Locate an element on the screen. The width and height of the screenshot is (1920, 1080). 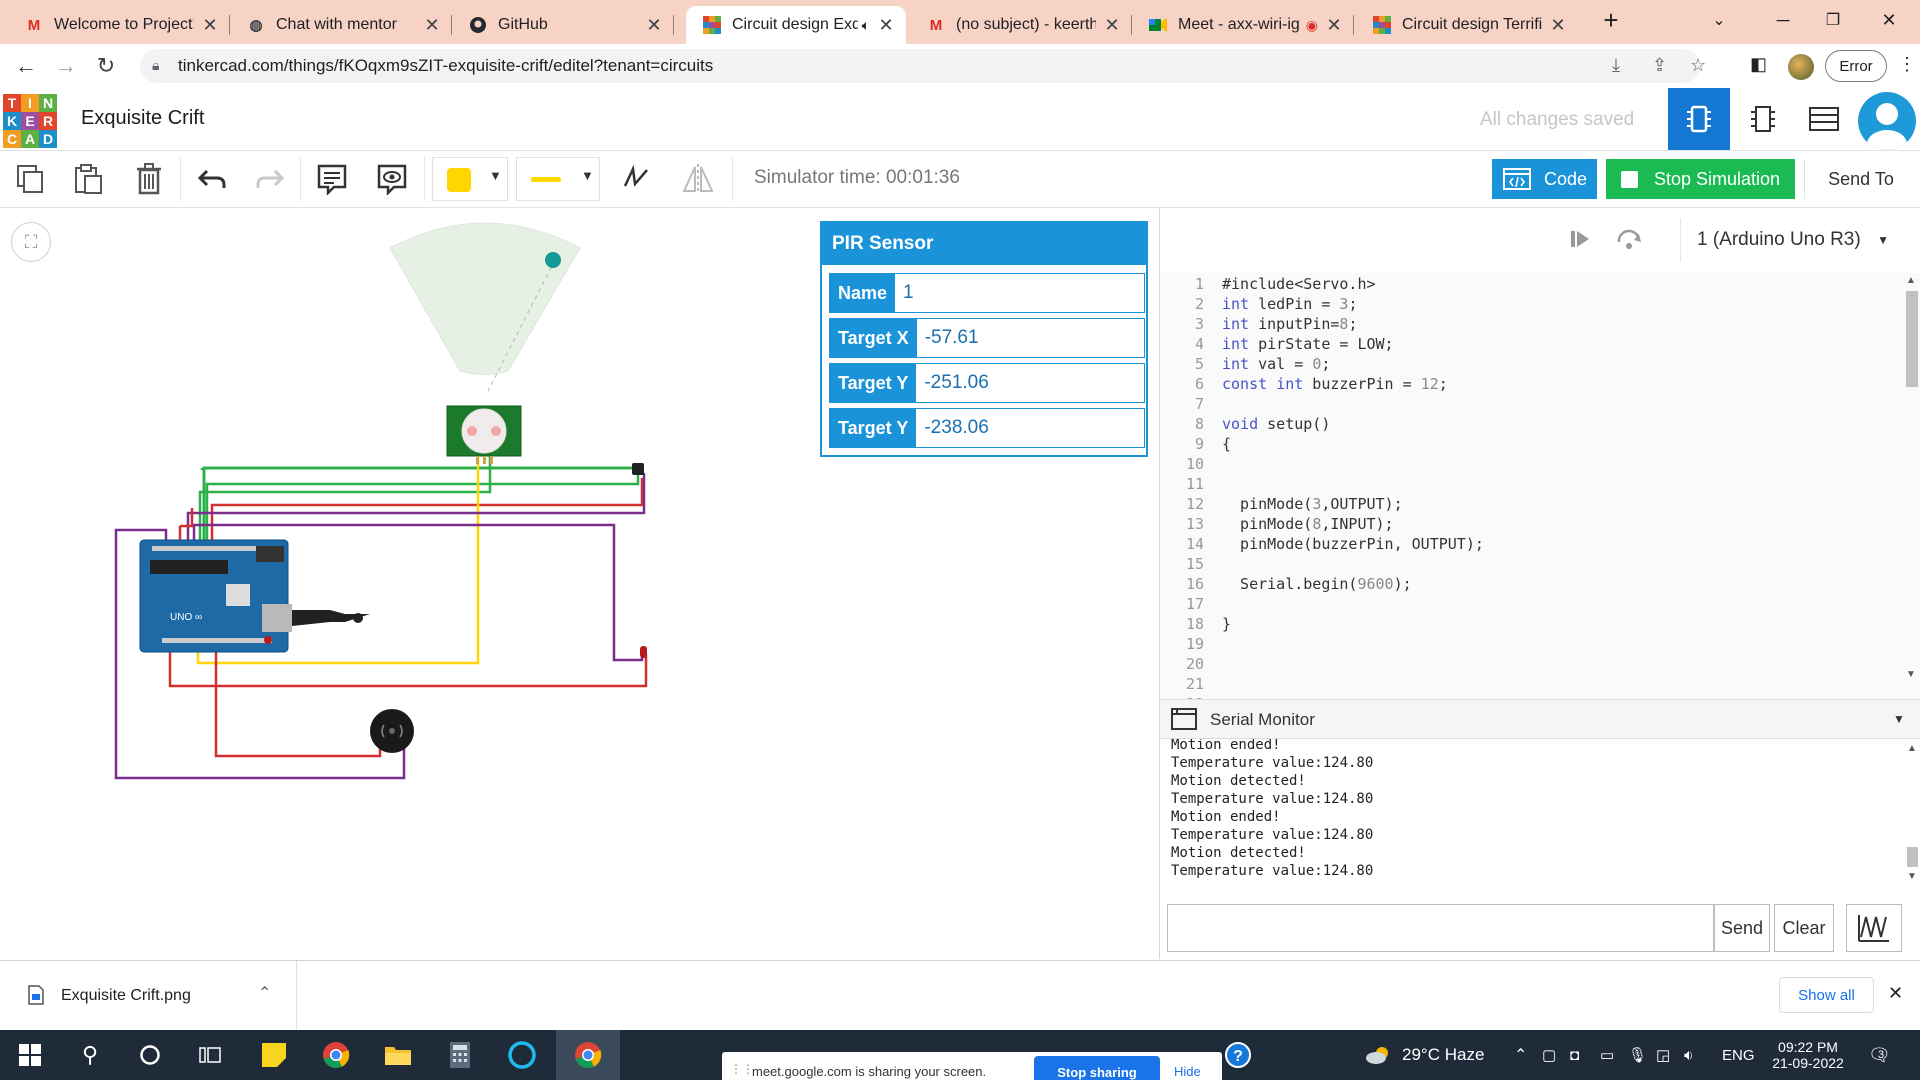
circuit-view-tab is located at coordinates (1699, 119).